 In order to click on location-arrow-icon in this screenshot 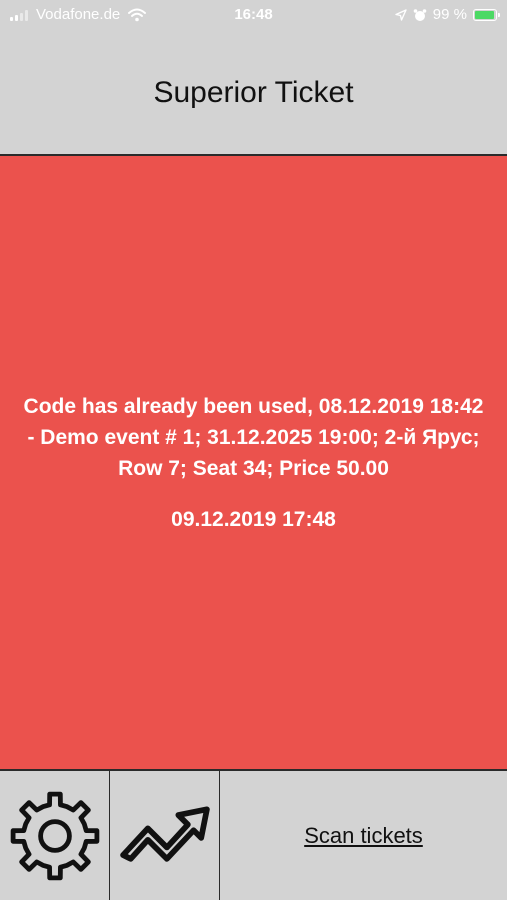, I will do `click(401, 14)`.